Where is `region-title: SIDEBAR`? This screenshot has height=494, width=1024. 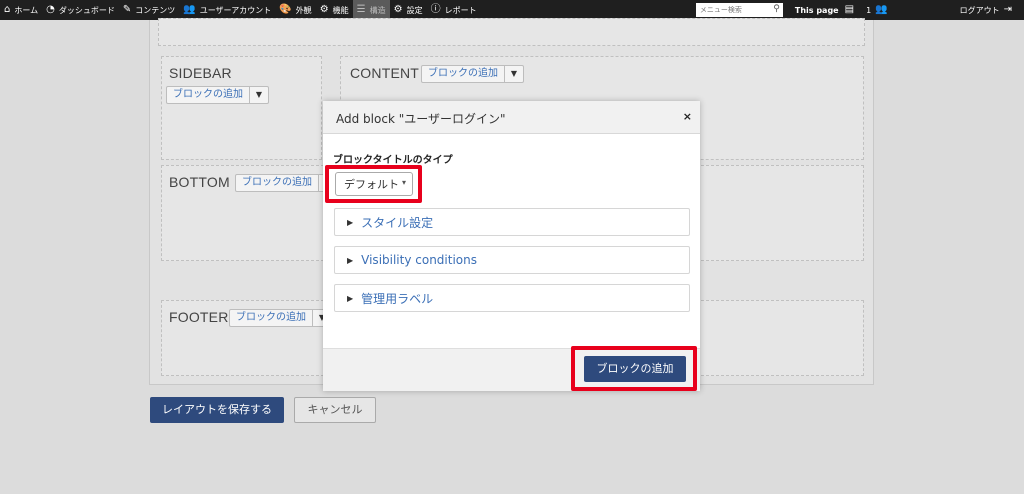 region-title: SIDEBAR is located at coordinates (200, 73).